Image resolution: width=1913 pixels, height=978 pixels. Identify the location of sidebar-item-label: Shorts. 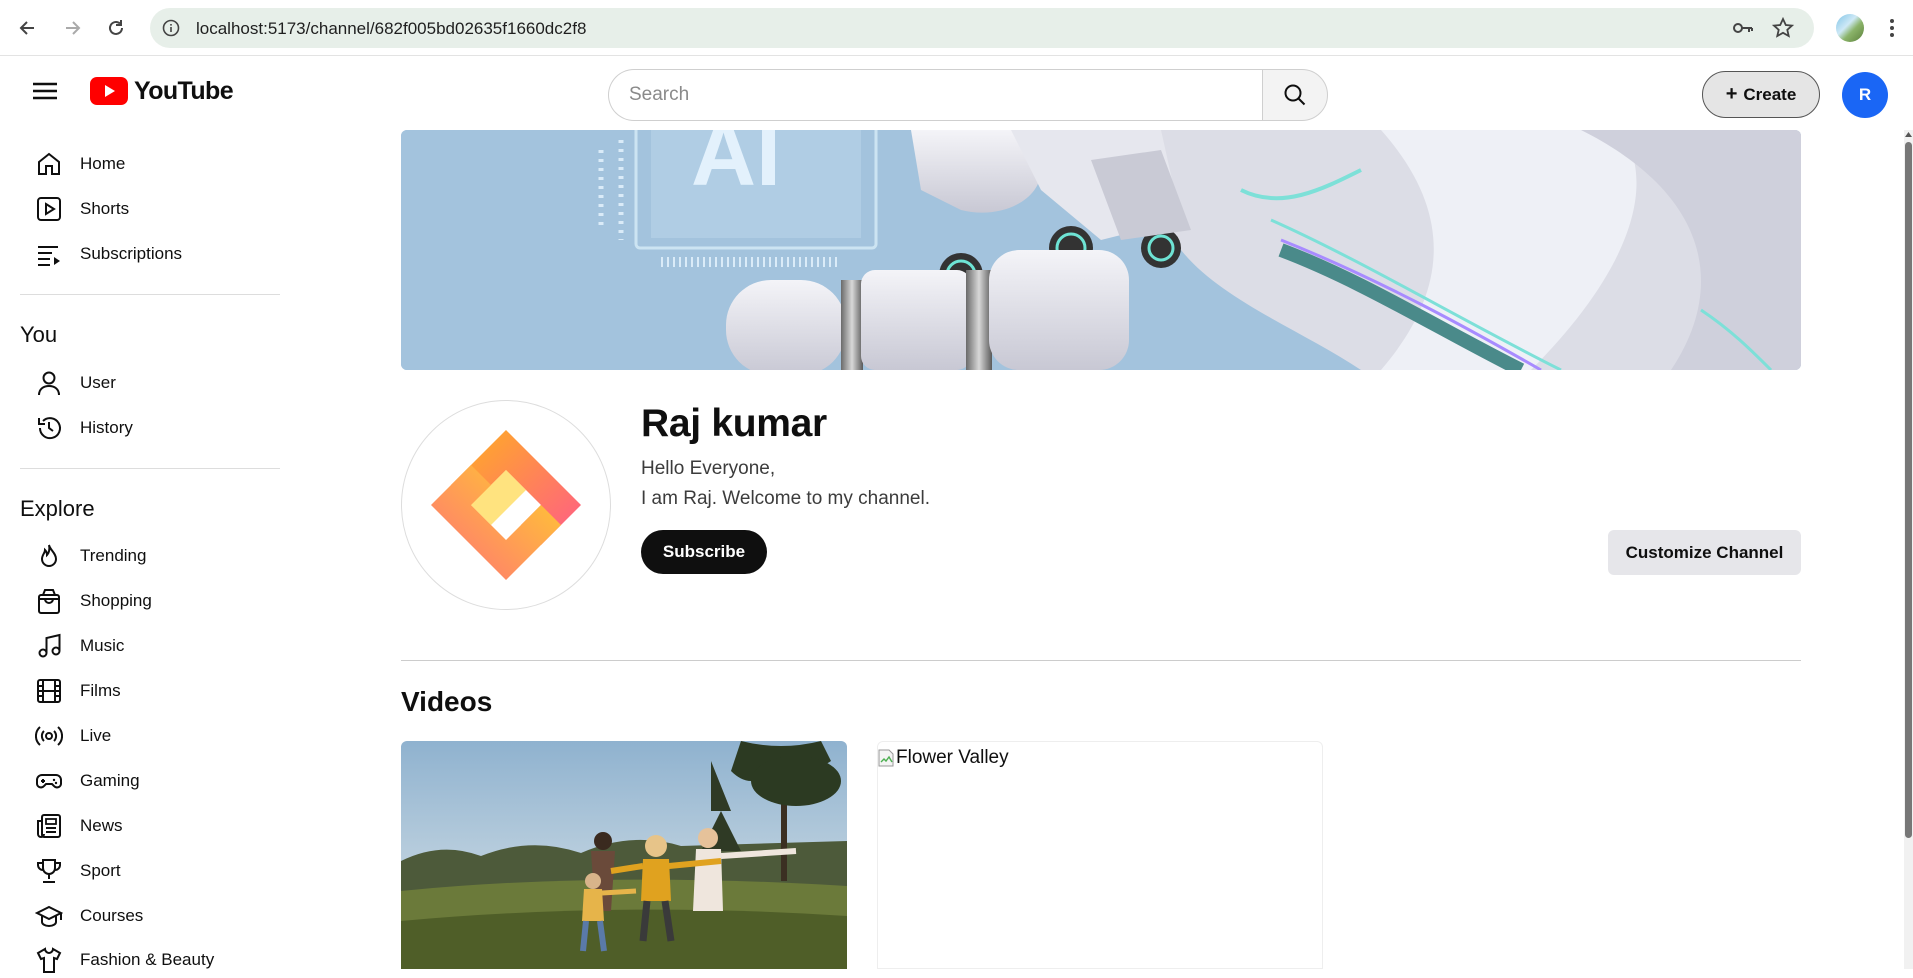
(105, 208).